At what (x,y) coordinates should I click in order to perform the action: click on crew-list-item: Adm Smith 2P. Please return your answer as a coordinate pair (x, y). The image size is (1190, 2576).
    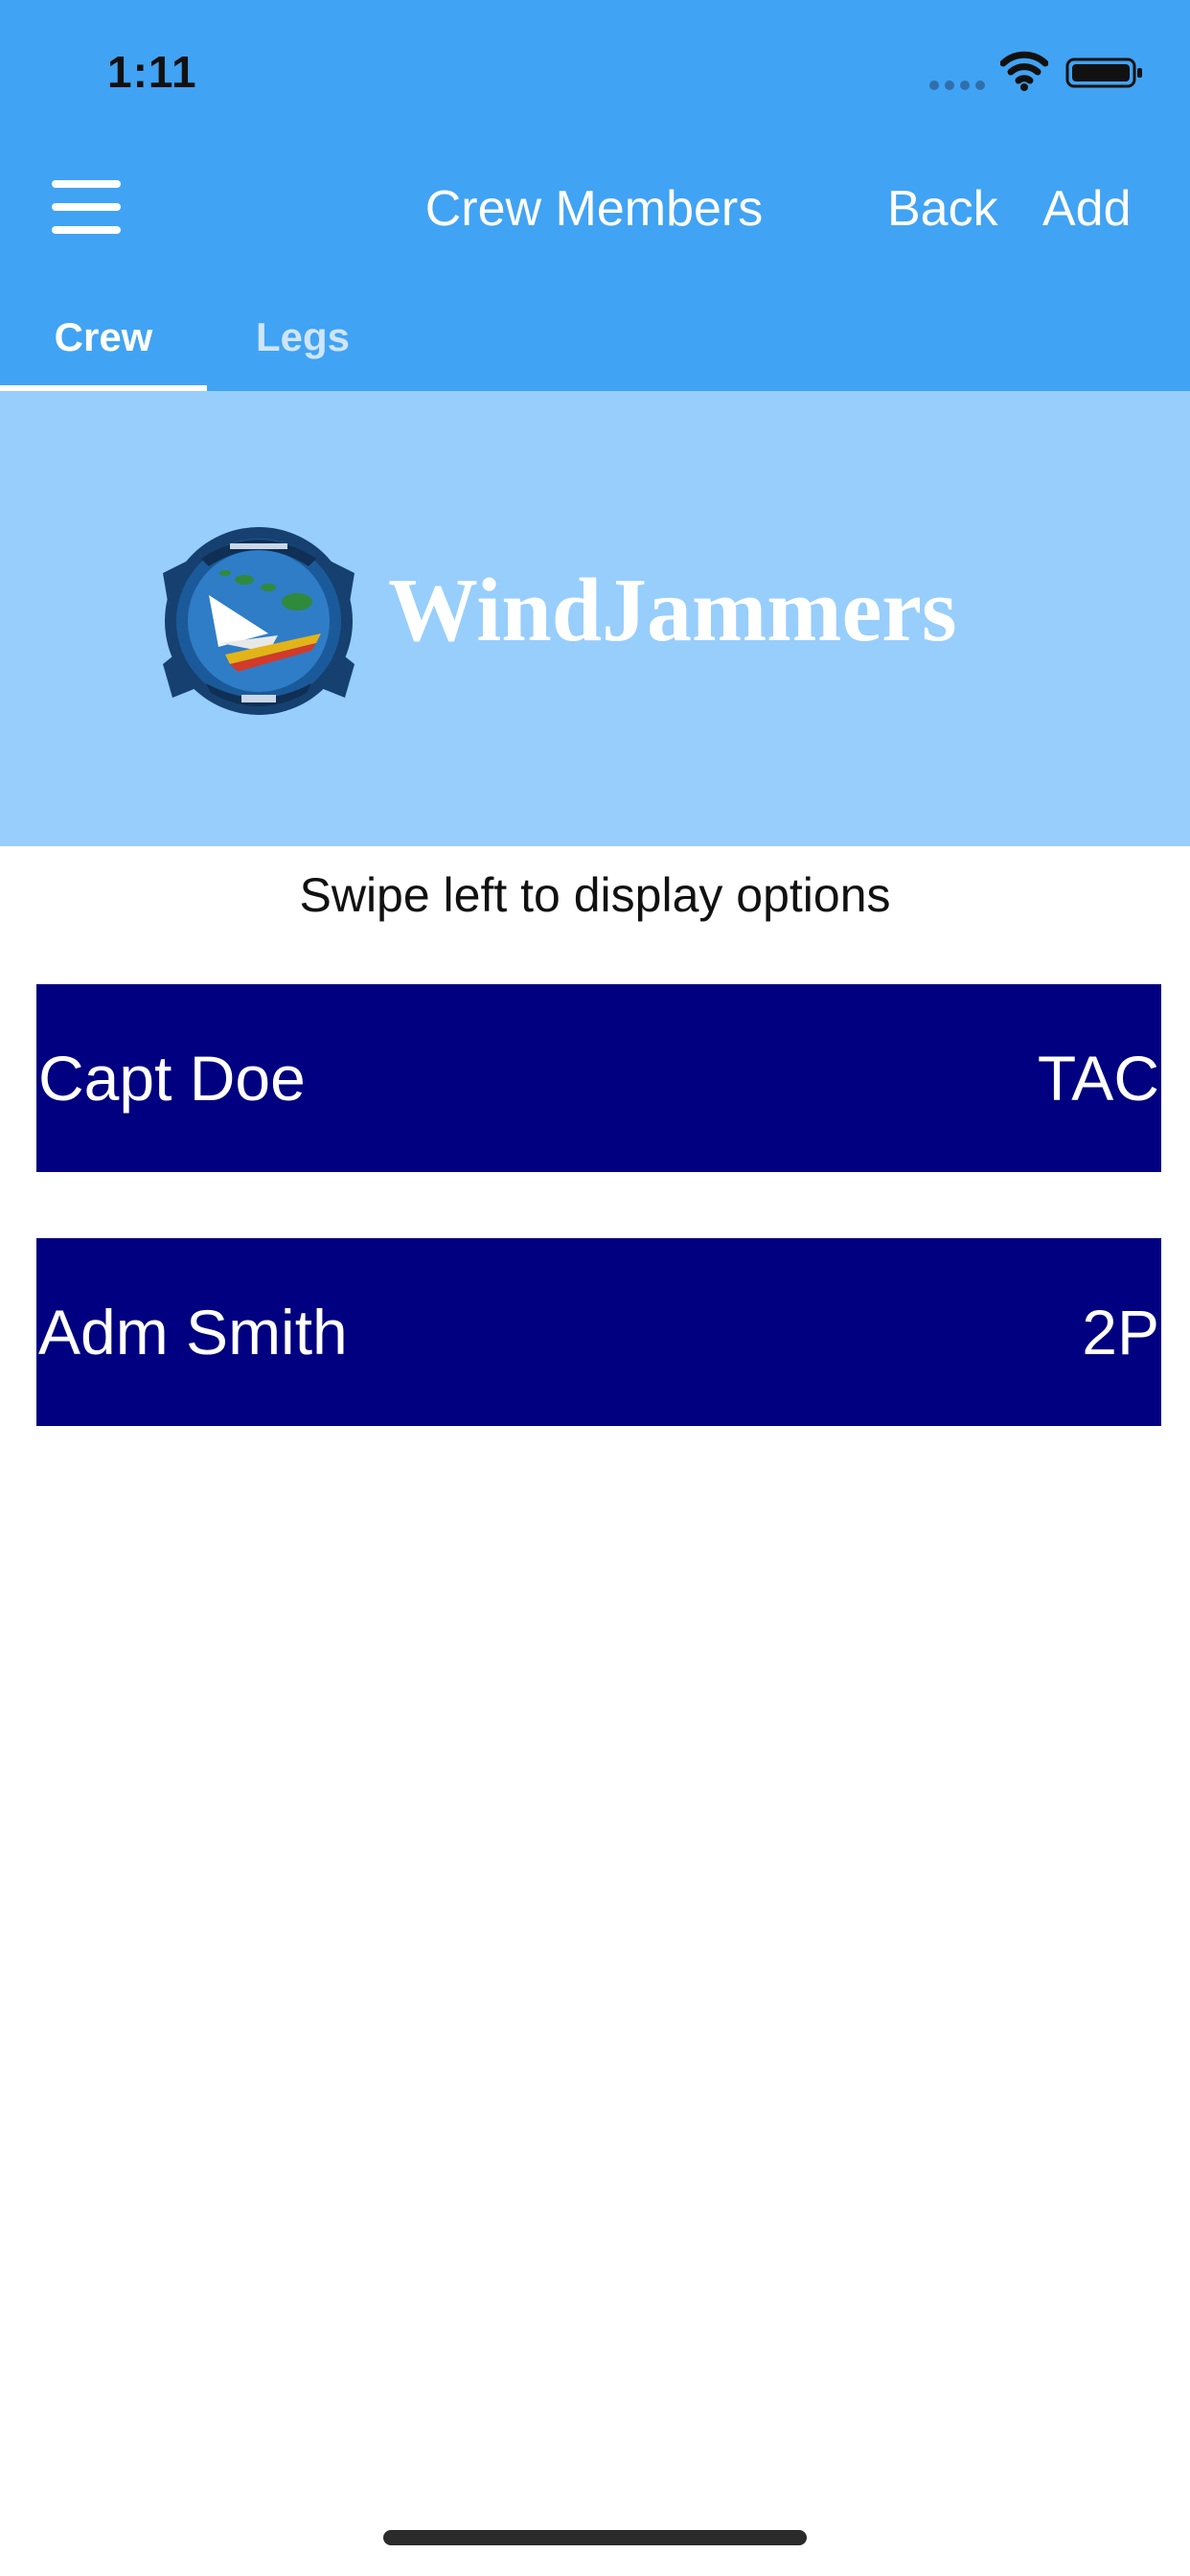
    Looking at the image, I should click on (599, 1332).